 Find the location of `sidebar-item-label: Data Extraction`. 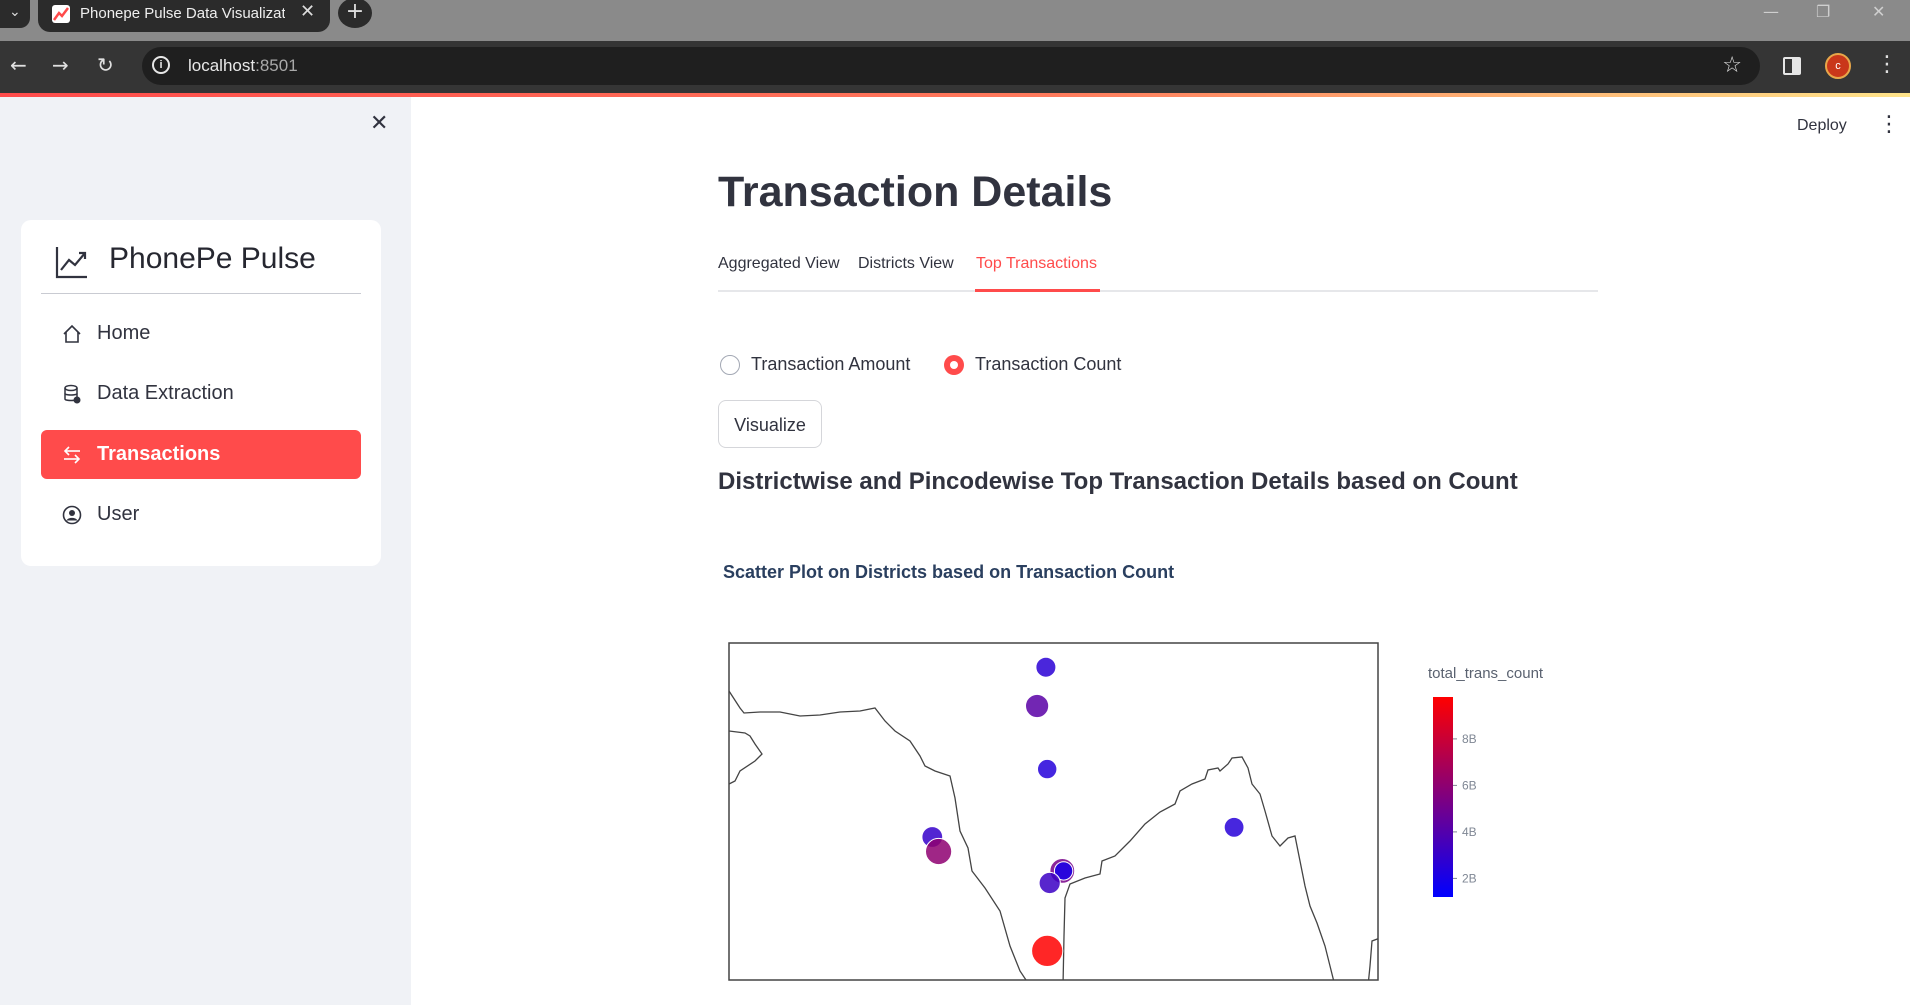

sidebar-item-label: Data Extraction is located at coordinates (165, 393).